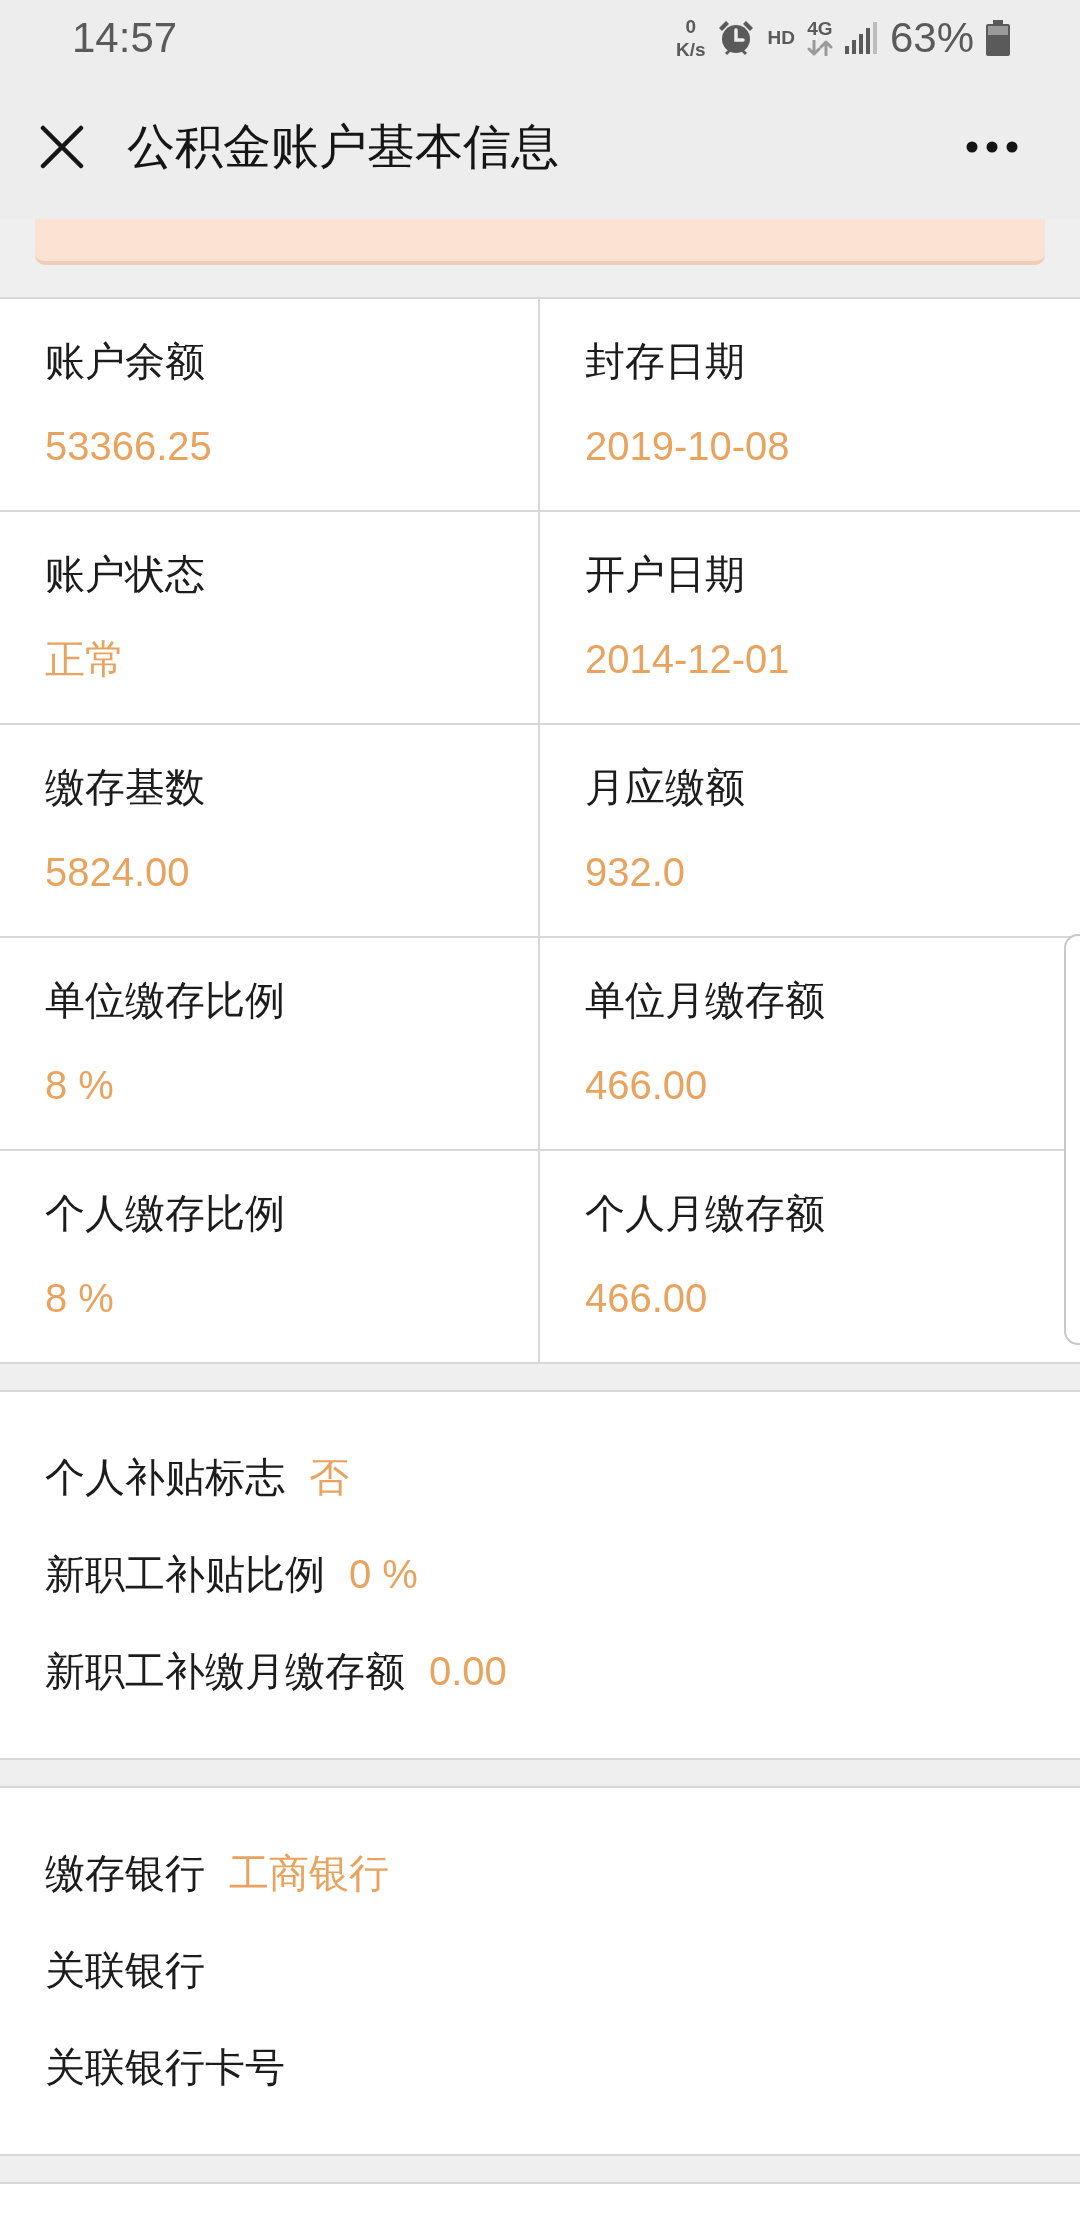 The height and width of the screenshot is (2220, 1080). Describe the element at coordinates (819, 48) in the screenshot. I see `data-arrows-icon` at that location.